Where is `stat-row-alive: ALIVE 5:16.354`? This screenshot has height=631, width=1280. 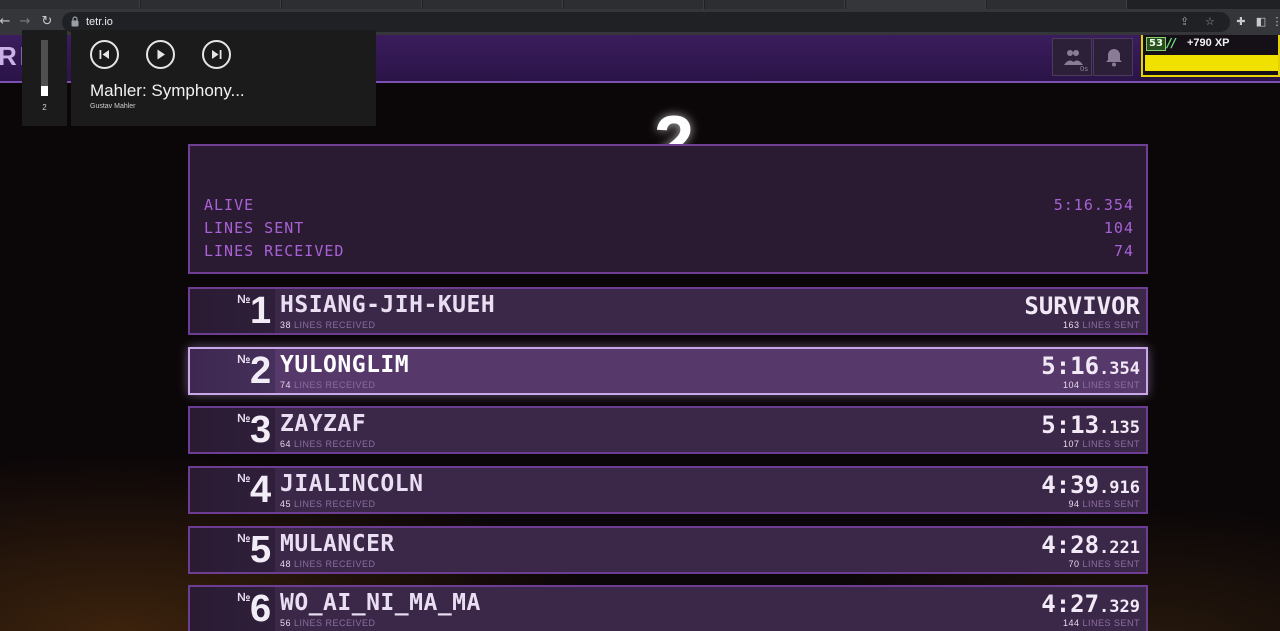 stat-row-alive: ALIVE 5:16.354 is located at coordinates (669, 206).